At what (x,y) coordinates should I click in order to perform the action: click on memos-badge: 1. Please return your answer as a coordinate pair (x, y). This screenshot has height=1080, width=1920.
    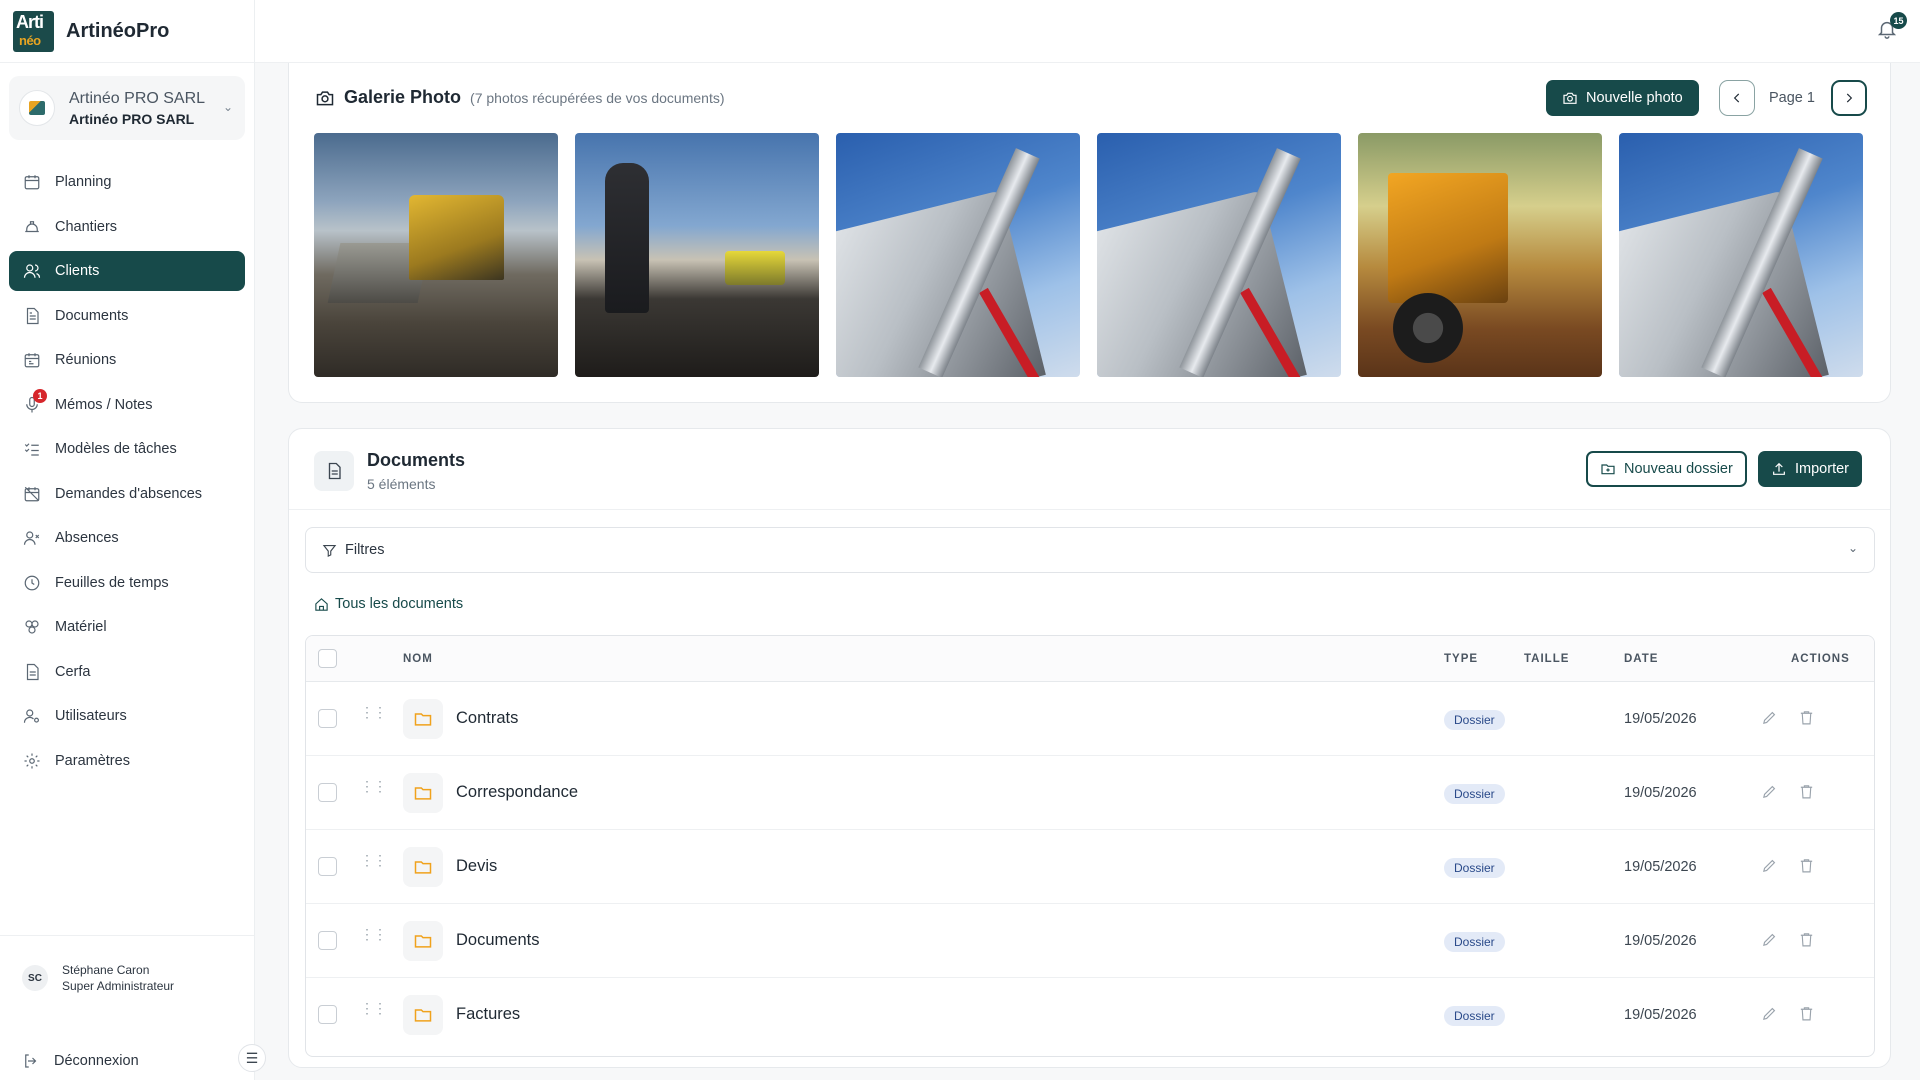
    Looking at the image, I should click on (40, 395).